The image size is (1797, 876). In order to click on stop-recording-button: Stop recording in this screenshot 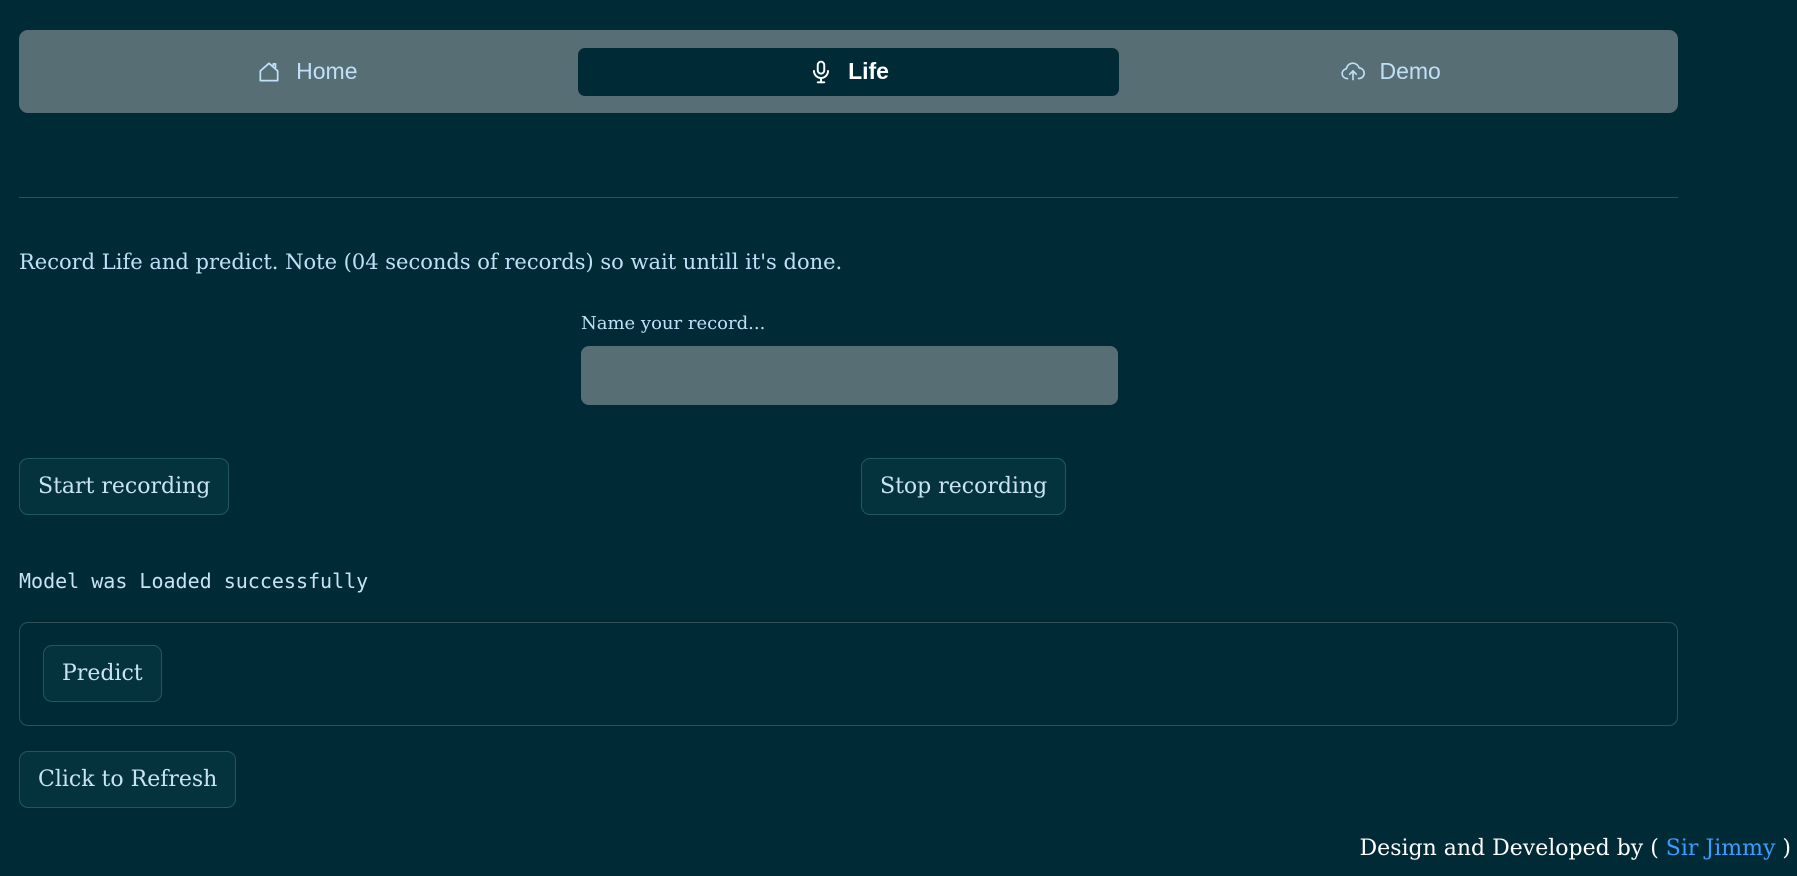, I will do `click(964, 486)`.